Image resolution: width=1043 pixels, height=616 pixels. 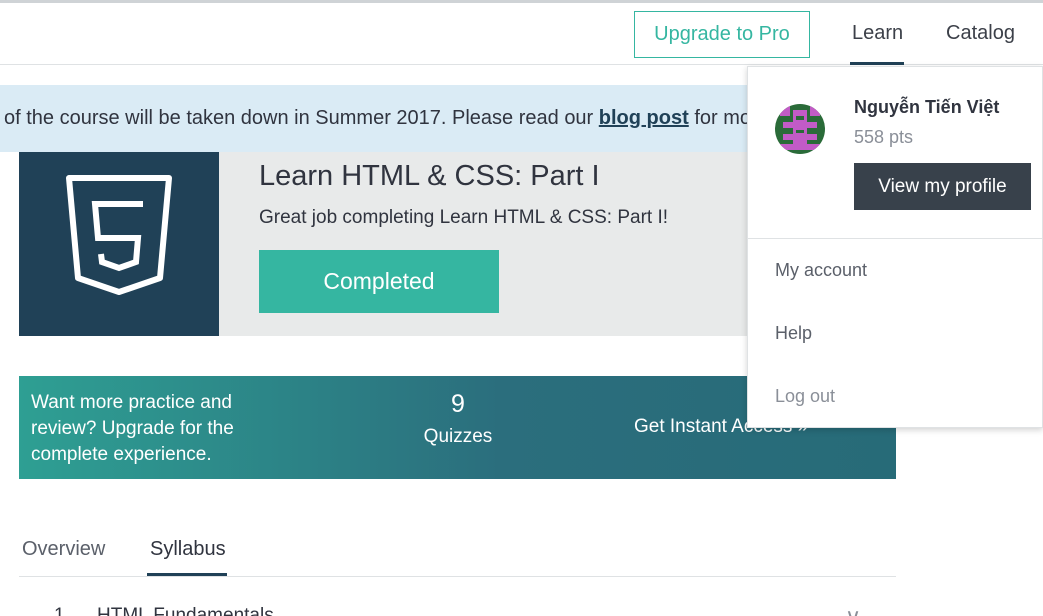 What do you see at coordinates (942, 186) in the screenshot?
I see `view-profile-button: View my profile` at bounding box center [942, 186].